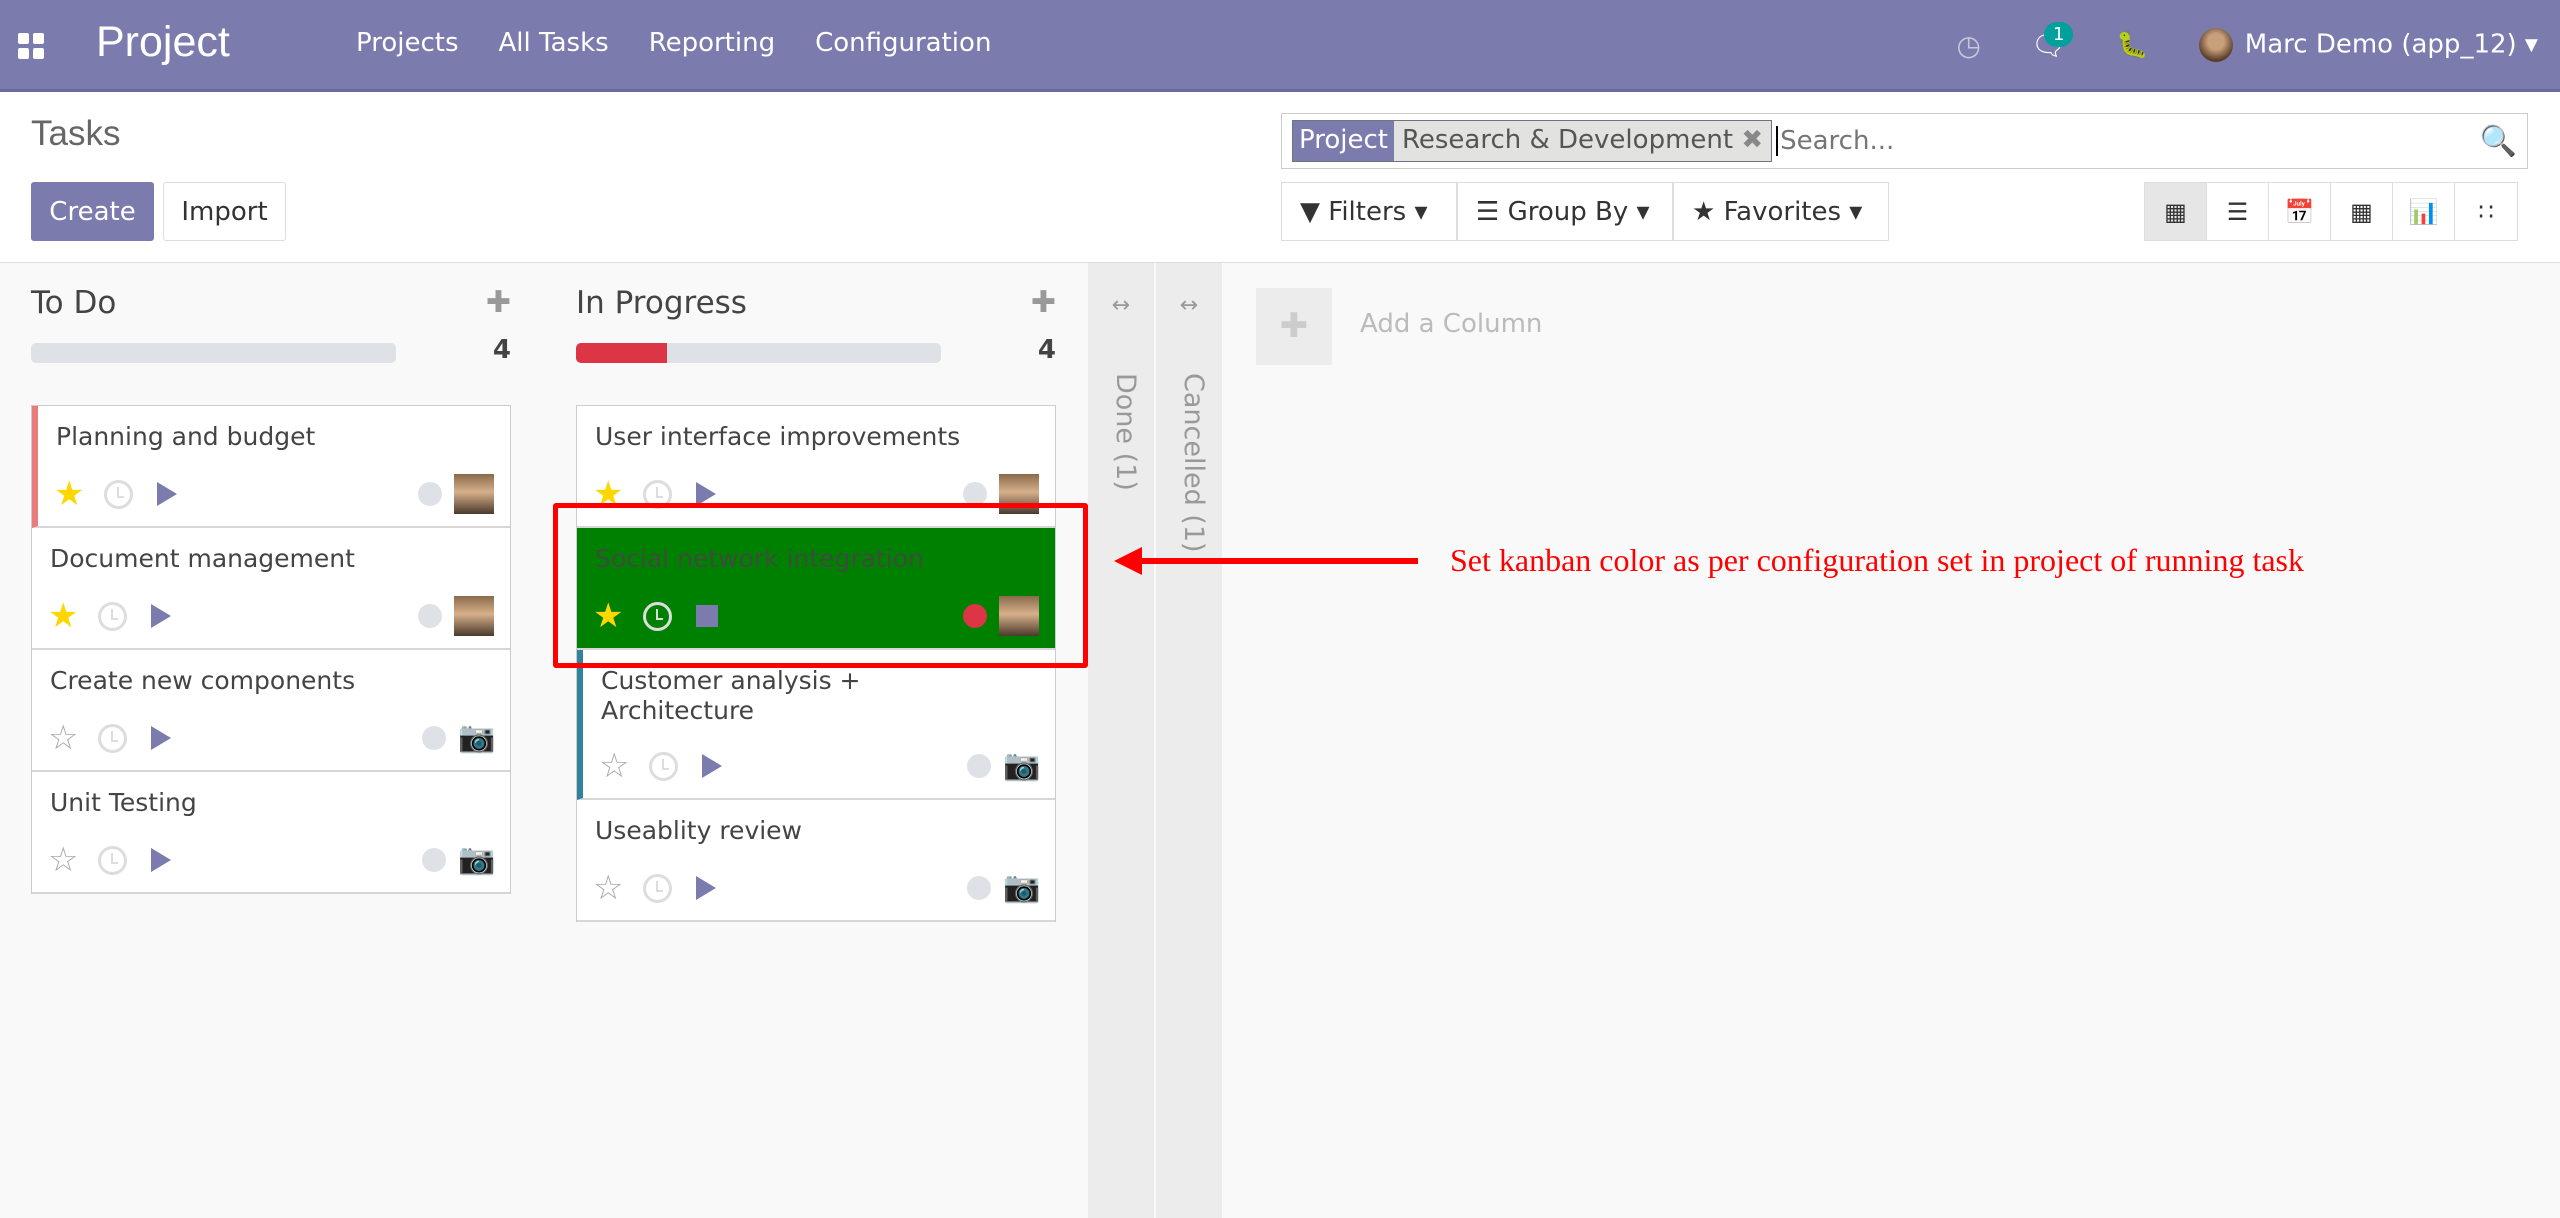 This screenshot has height=1218, width=2560. What do you see at coordinates (224, 211) in the screenshot?
I see `import-button: Import` at bounding box center [224, 211].